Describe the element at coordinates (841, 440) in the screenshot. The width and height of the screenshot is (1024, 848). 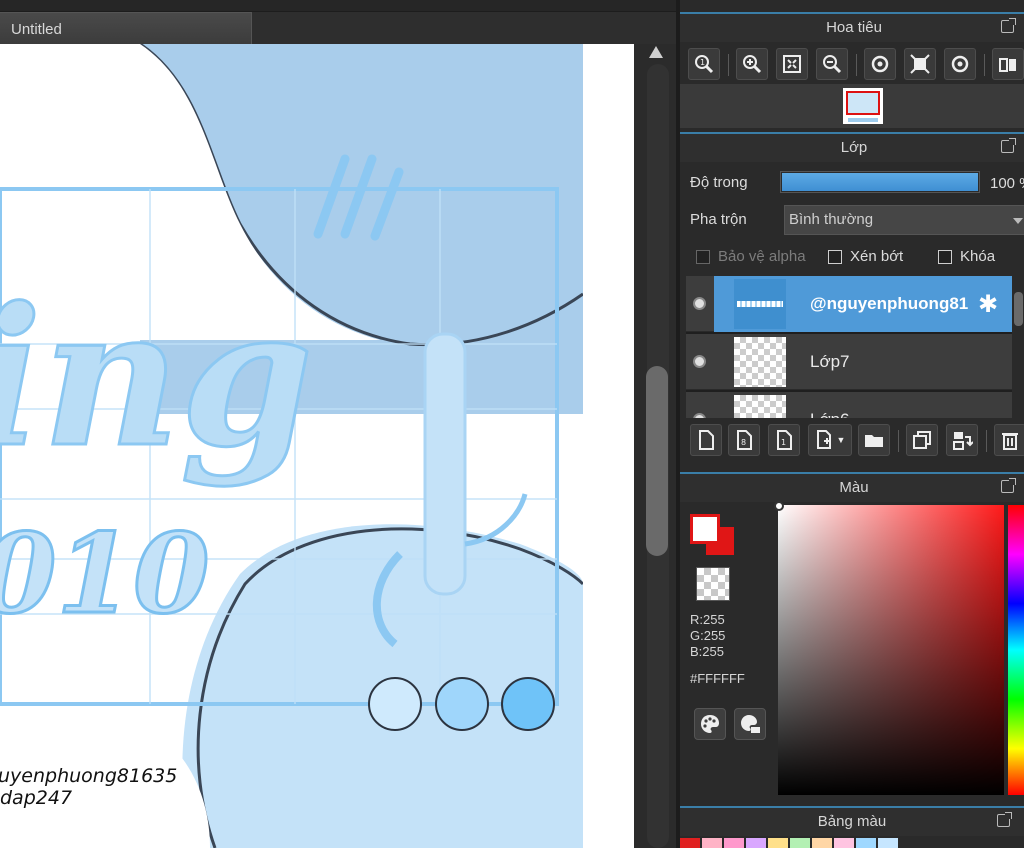
I see `chevron-down-icon: ▼` at that location.